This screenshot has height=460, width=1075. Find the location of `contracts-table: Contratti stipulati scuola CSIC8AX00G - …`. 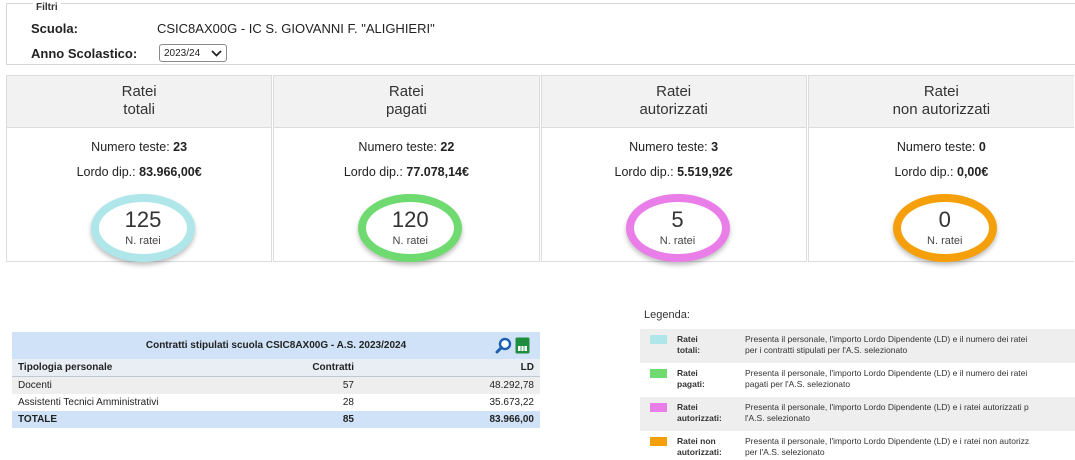

contracts-table: Contratti stipulati scuola CSIC8AX00G - … is located at coordinates (276, 380).